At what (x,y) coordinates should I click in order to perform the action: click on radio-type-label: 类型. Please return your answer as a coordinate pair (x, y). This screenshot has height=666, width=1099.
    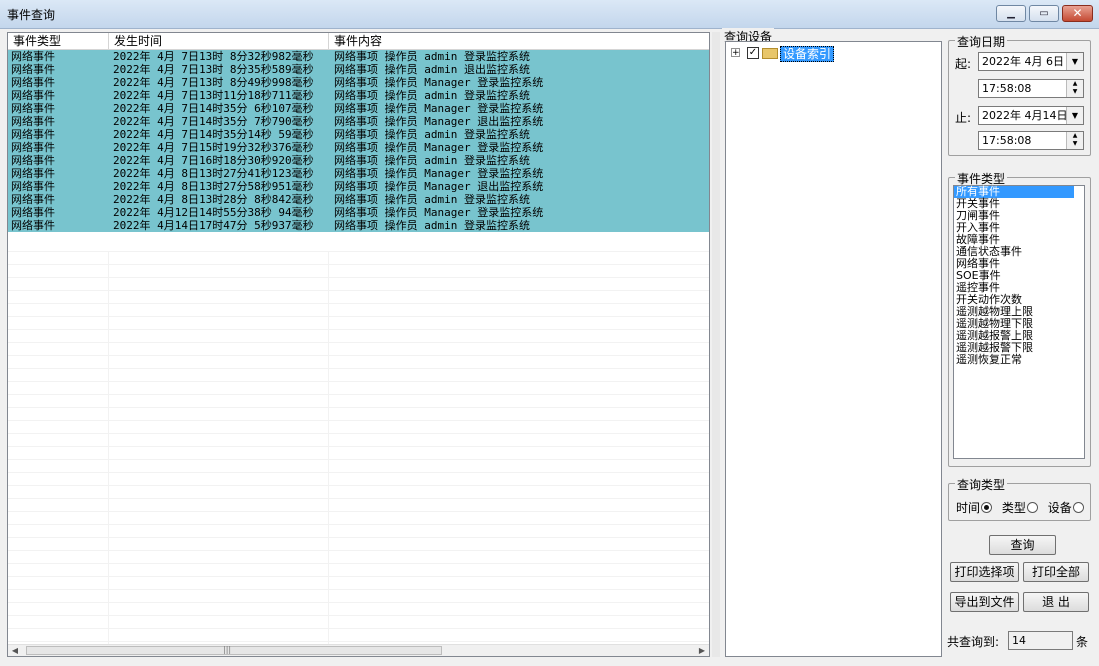
    Looking at the image, I should click on (1013, 508).